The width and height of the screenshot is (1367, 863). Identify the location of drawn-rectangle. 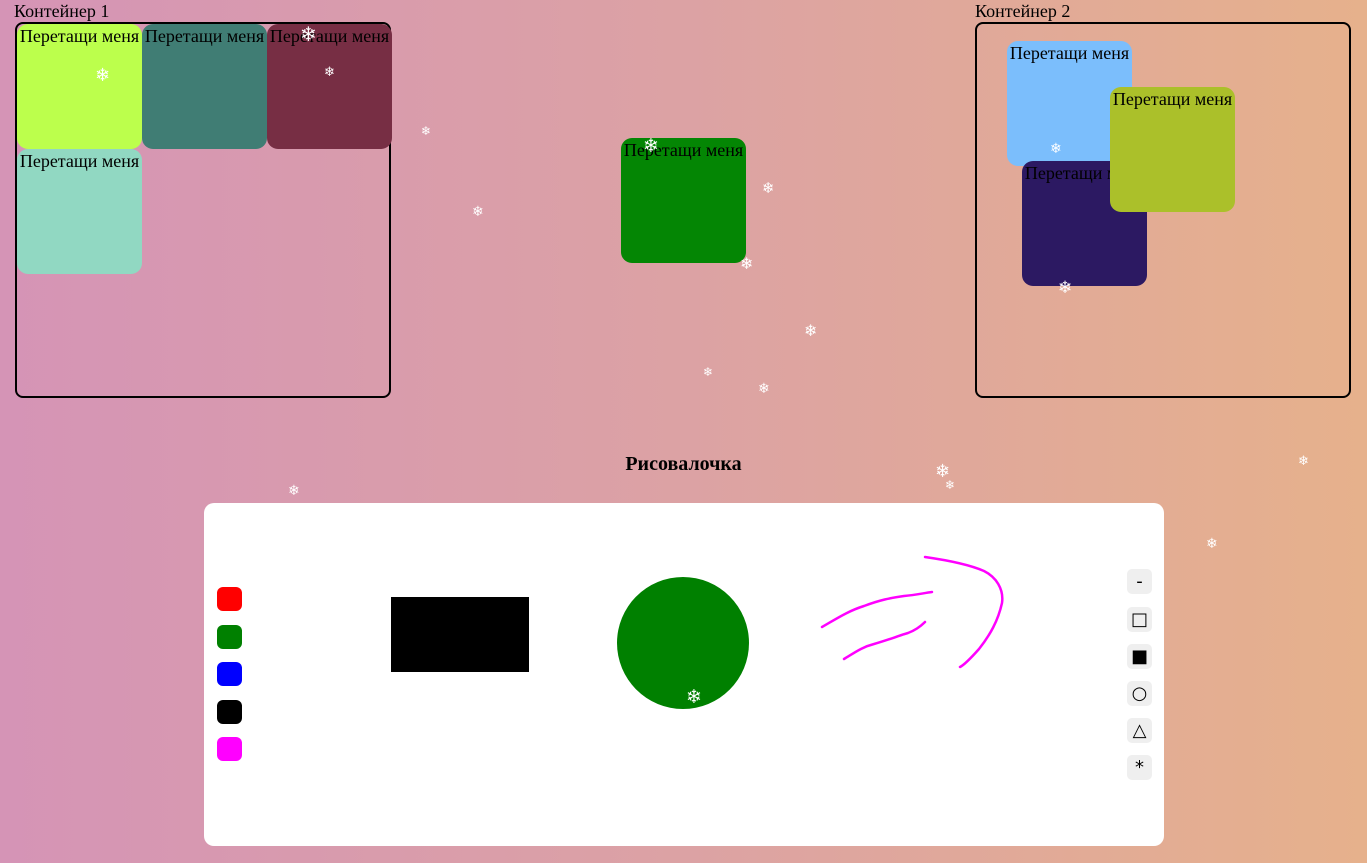
(460, 634).